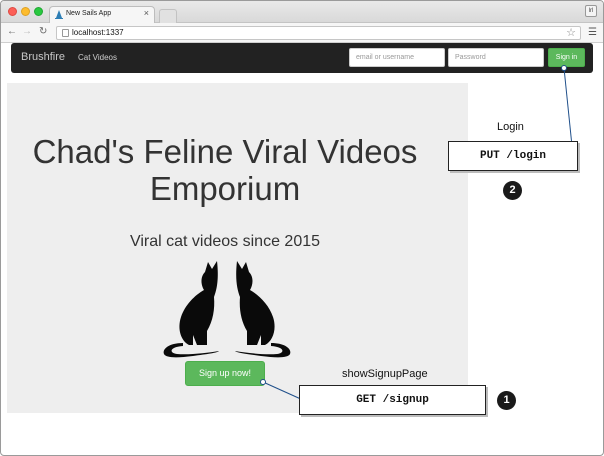 Image resolution: width=604 pixels, height=456 pixels. What do you see at coordinates (568, 107) in the screenshot?
I see `login-callout-line` at bounding box center [568, 107].